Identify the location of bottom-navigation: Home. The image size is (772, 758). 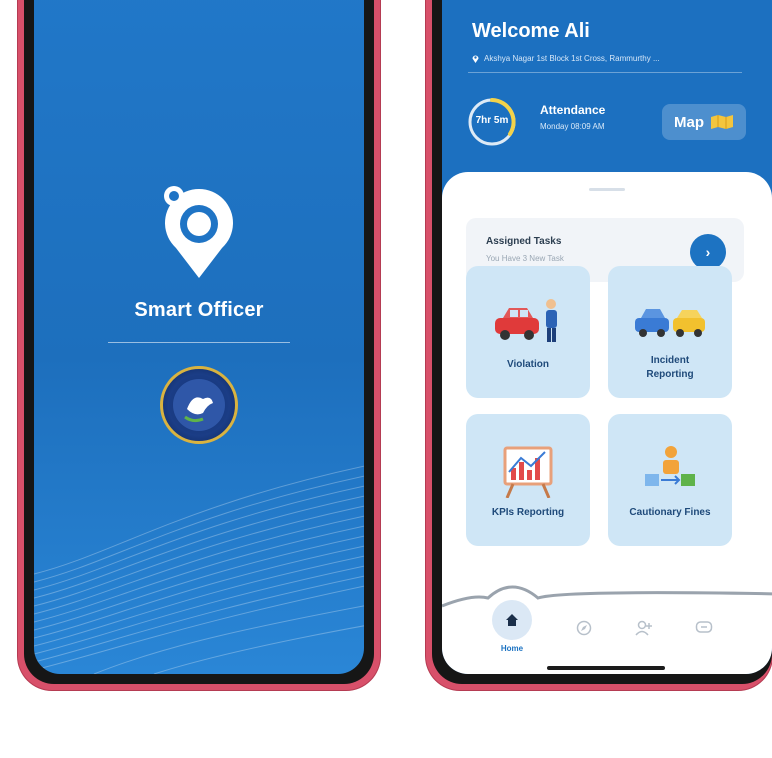
(607, 627).